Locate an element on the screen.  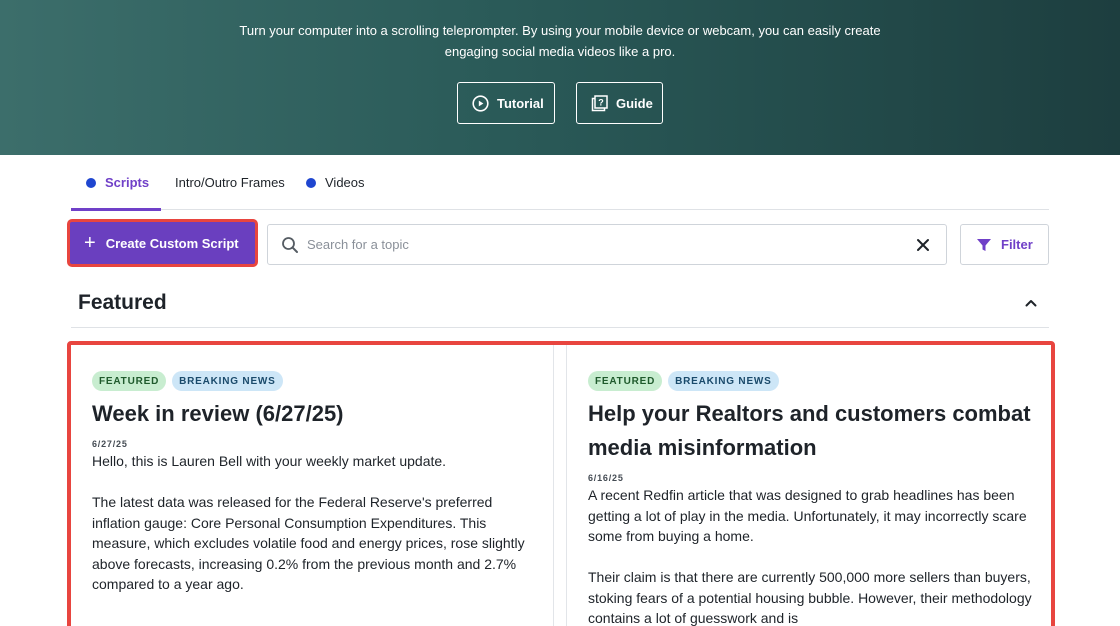
card-date: 6/27/25 is located at coordinates (110, 444).